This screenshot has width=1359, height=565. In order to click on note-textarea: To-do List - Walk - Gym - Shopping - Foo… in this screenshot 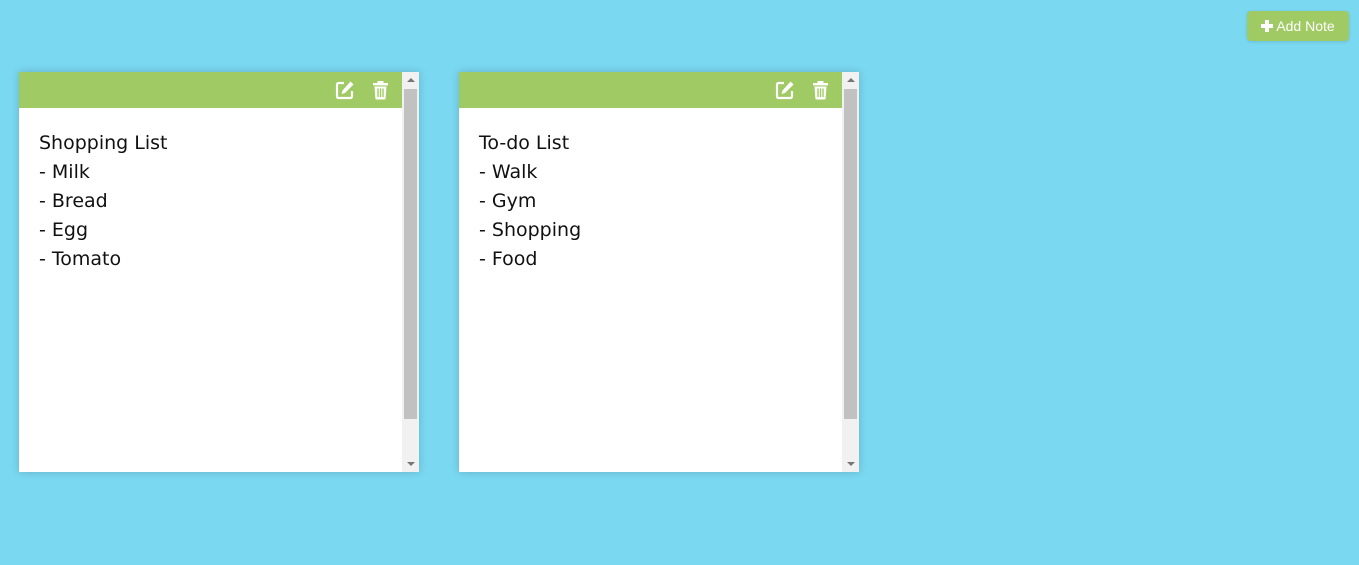, I will do `click(654, 201)`.